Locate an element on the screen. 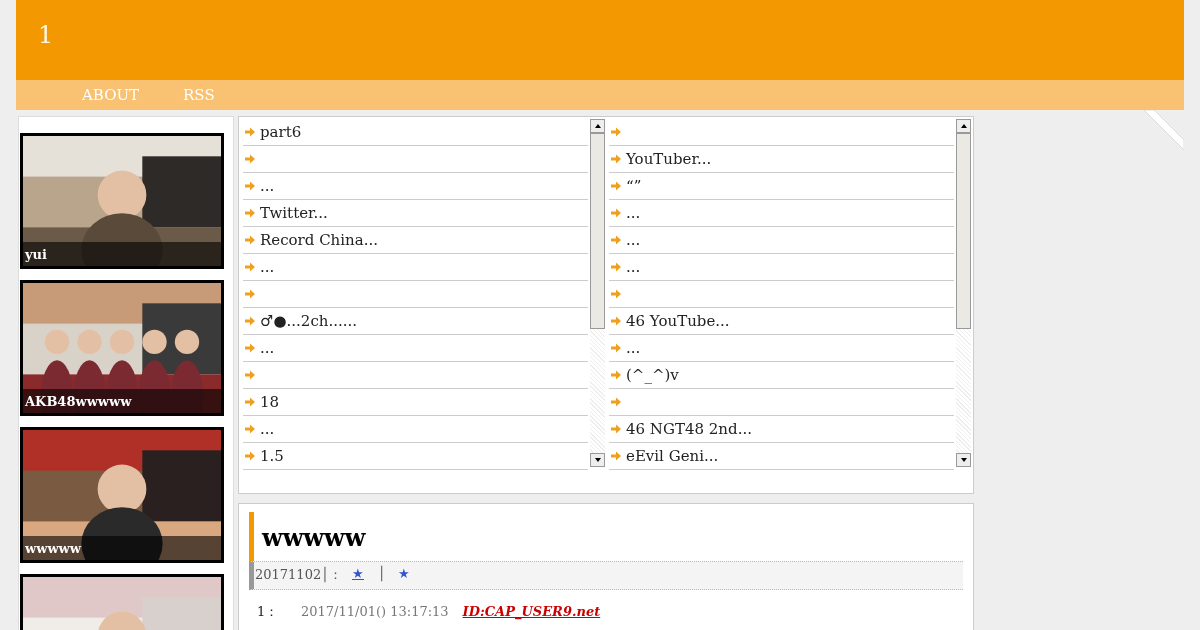  list-link: part6 is located at coordinates (281, 132).